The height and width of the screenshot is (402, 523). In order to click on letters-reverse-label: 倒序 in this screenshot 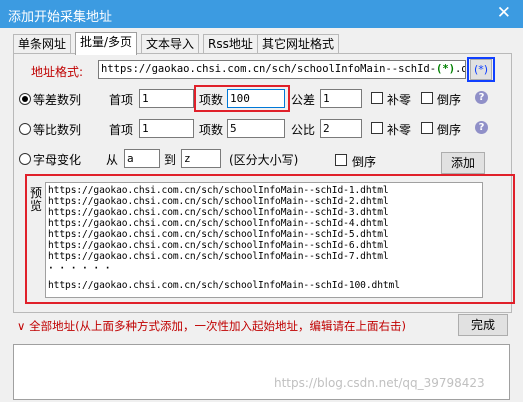, I will do `click(364, 162)`.